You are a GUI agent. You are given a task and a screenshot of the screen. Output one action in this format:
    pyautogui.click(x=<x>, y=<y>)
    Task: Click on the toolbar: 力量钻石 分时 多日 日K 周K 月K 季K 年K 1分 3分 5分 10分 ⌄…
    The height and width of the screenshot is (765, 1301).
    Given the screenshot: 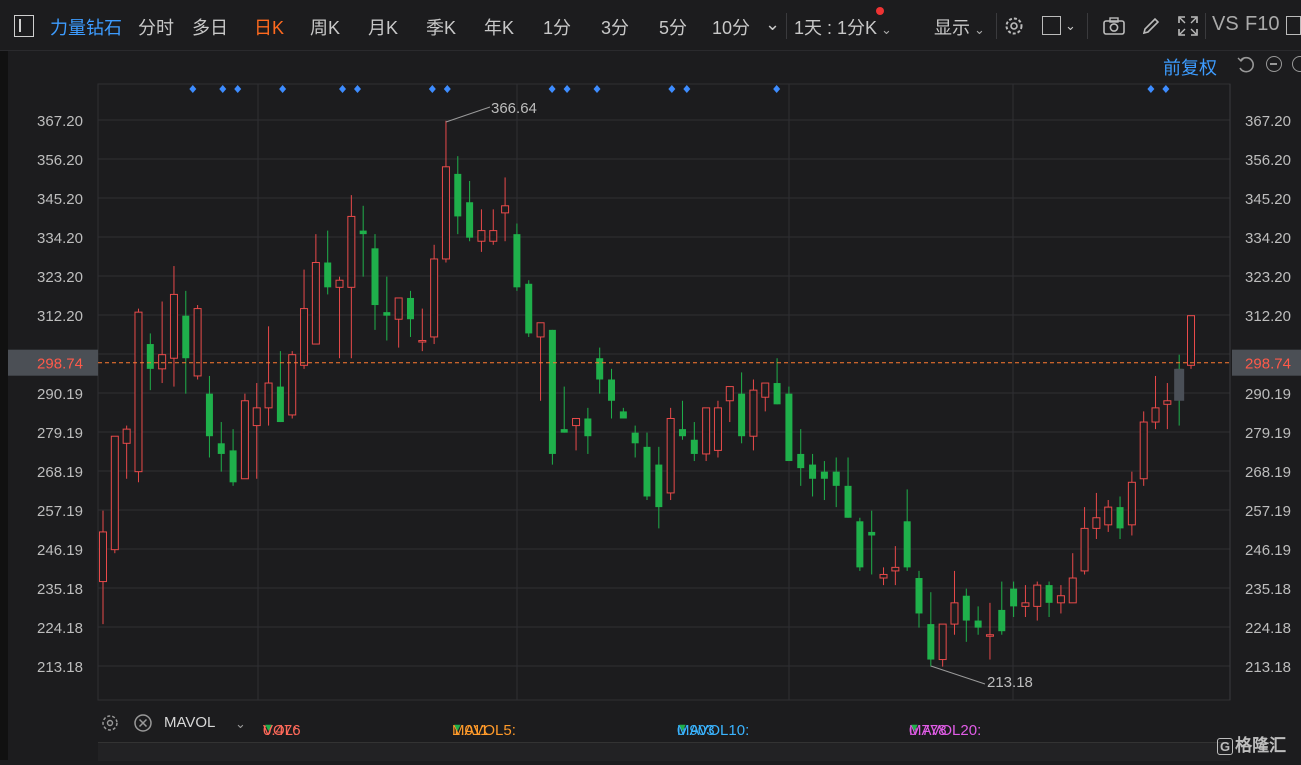 What is the action you would take?
    pyautogui.click(x=650, y=25)
    